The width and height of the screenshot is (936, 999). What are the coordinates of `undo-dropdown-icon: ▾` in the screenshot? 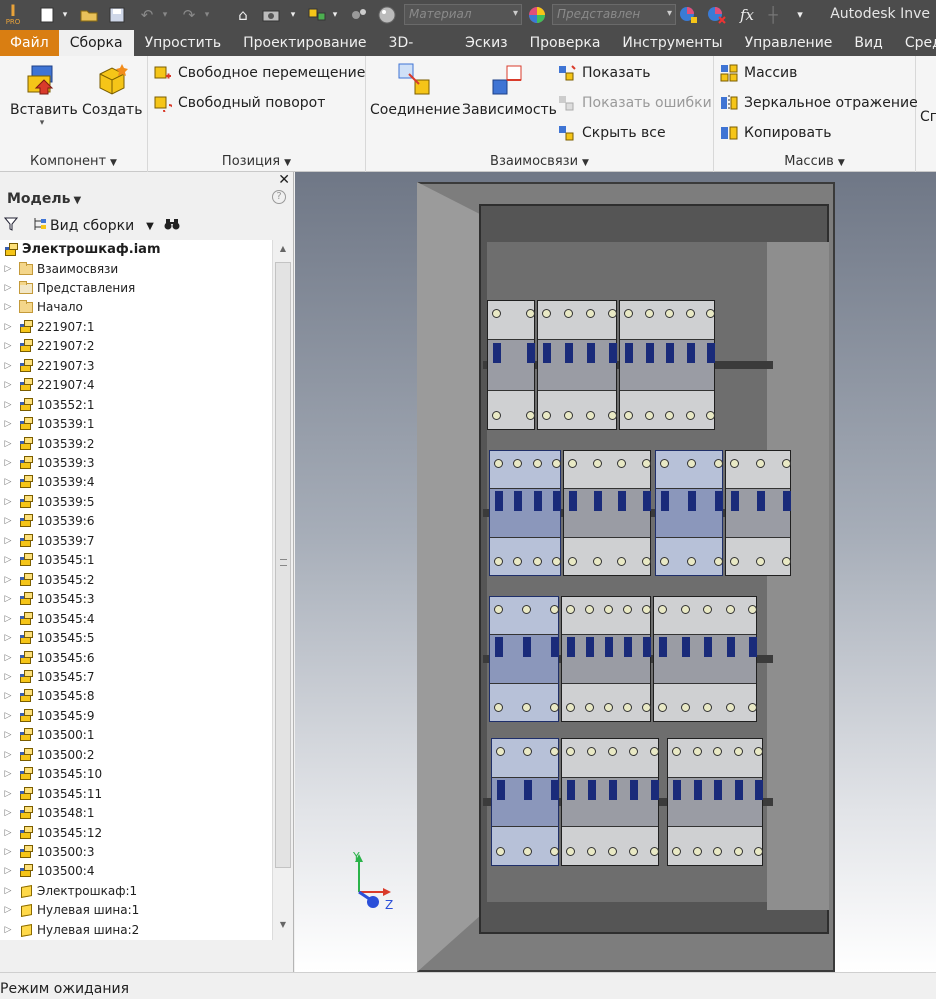 It's located at (165, 14).